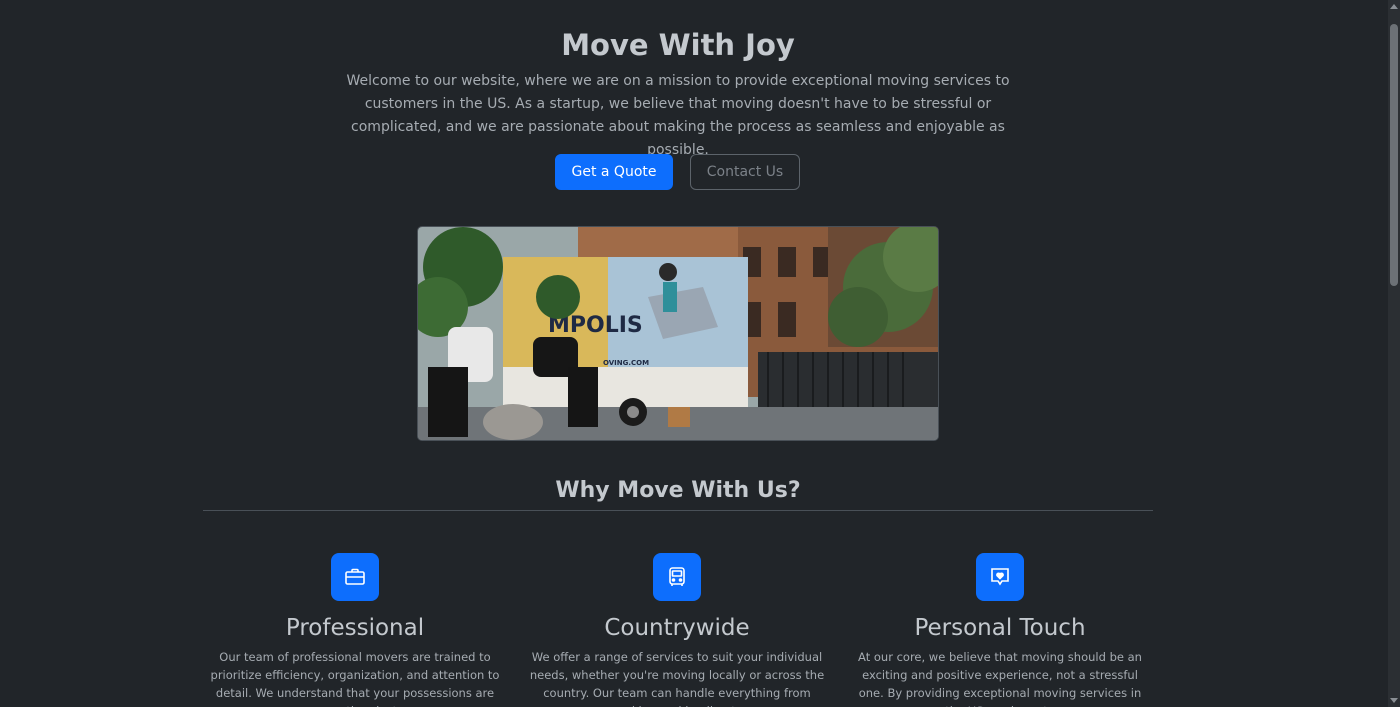 The height and width of the screenshot is (707, 1400). Describe the element at coordinates (1394, 6) in the screenshot. I see `scroll-up-arrow-icon` at that location.